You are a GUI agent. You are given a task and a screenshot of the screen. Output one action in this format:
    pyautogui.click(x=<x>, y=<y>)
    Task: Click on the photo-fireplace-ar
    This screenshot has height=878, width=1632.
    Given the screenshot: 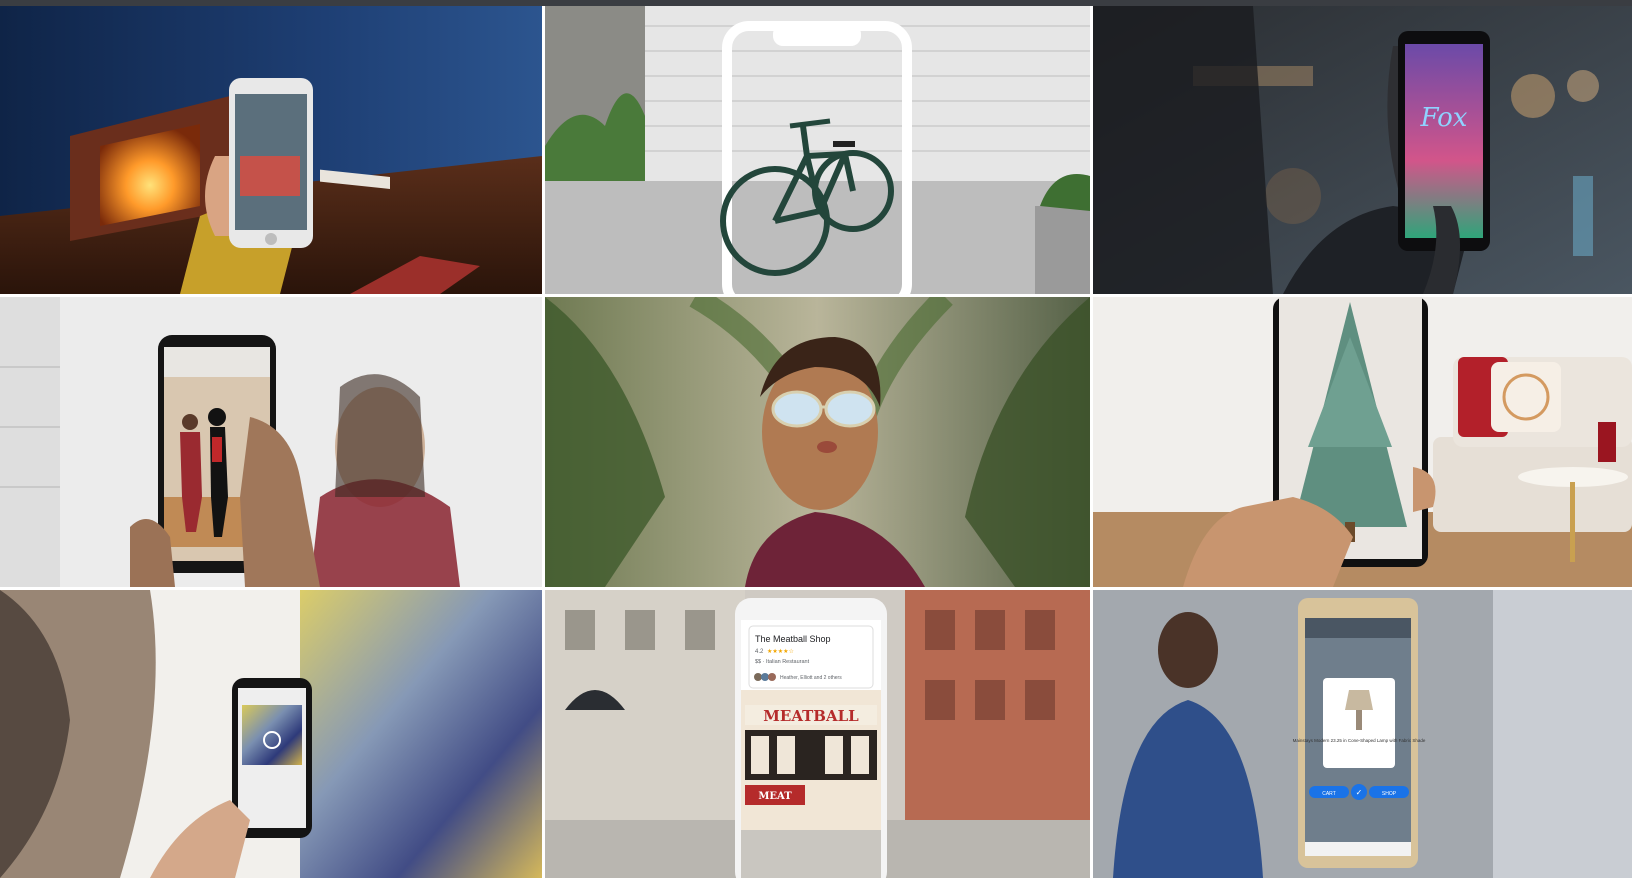 What is the action you would take?
    pyautogui.click(x=271, y=150)
    